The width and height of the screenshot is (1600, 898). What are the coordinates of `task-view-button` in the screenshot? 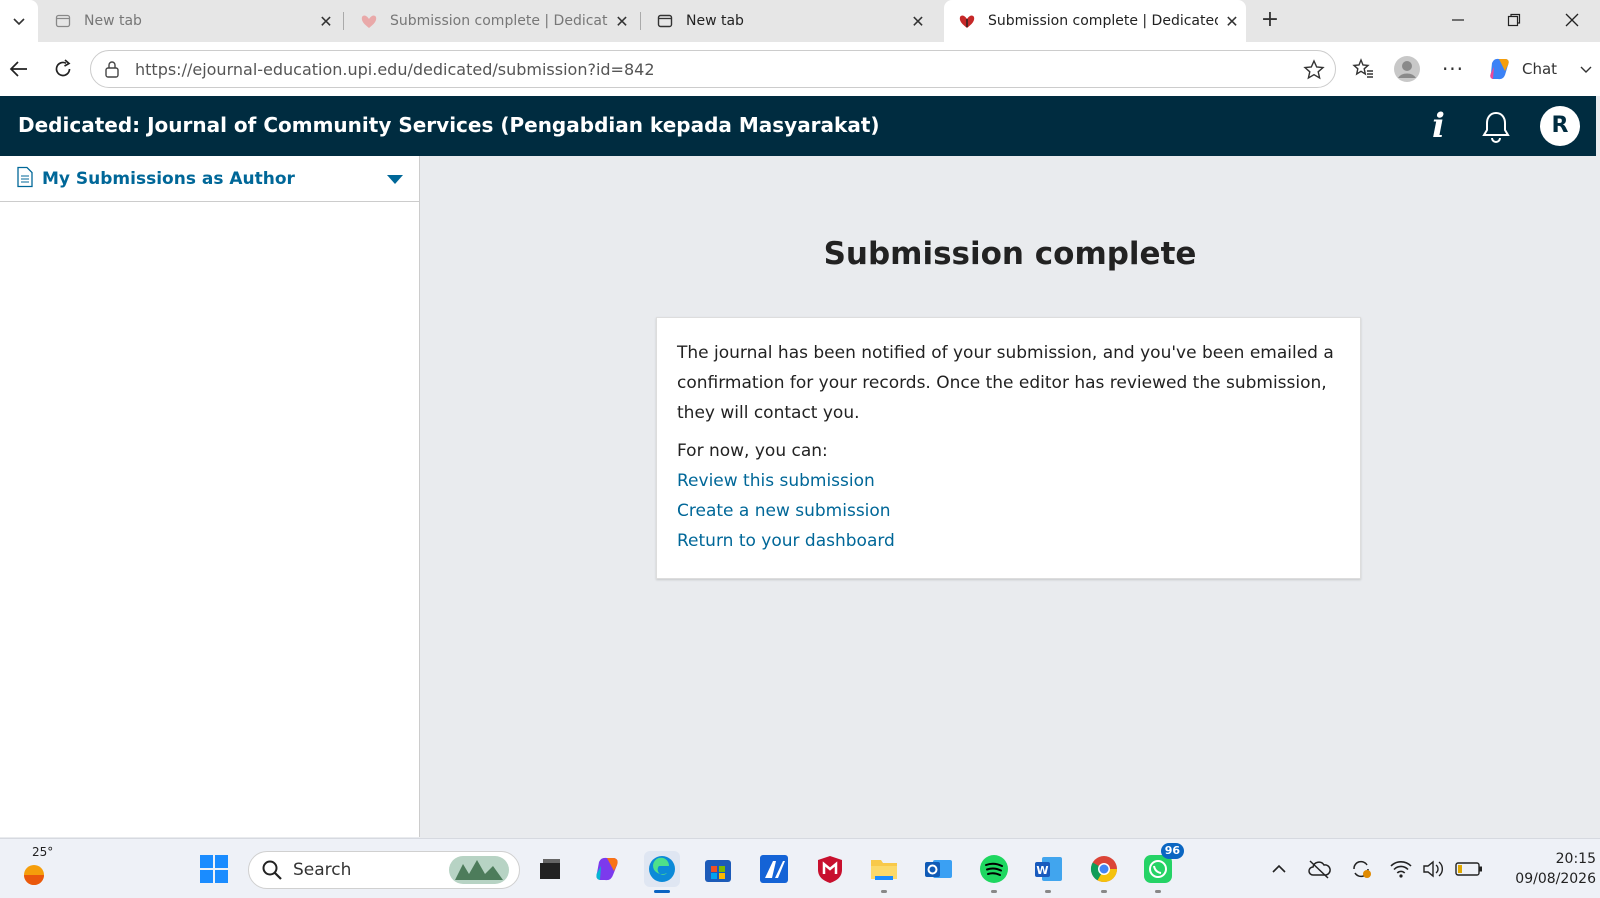 It's located at (550, 869).